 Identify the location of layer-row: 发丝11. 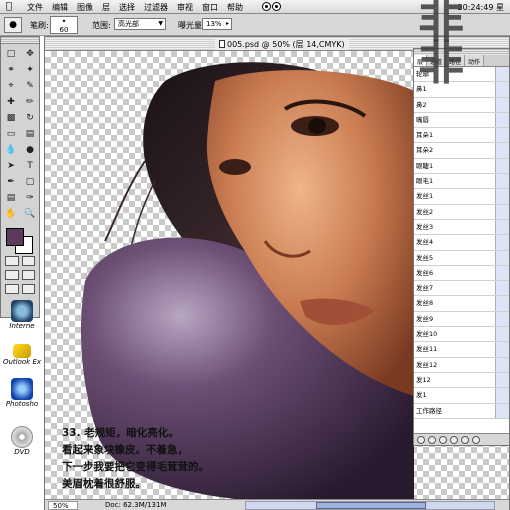
(461, 350).